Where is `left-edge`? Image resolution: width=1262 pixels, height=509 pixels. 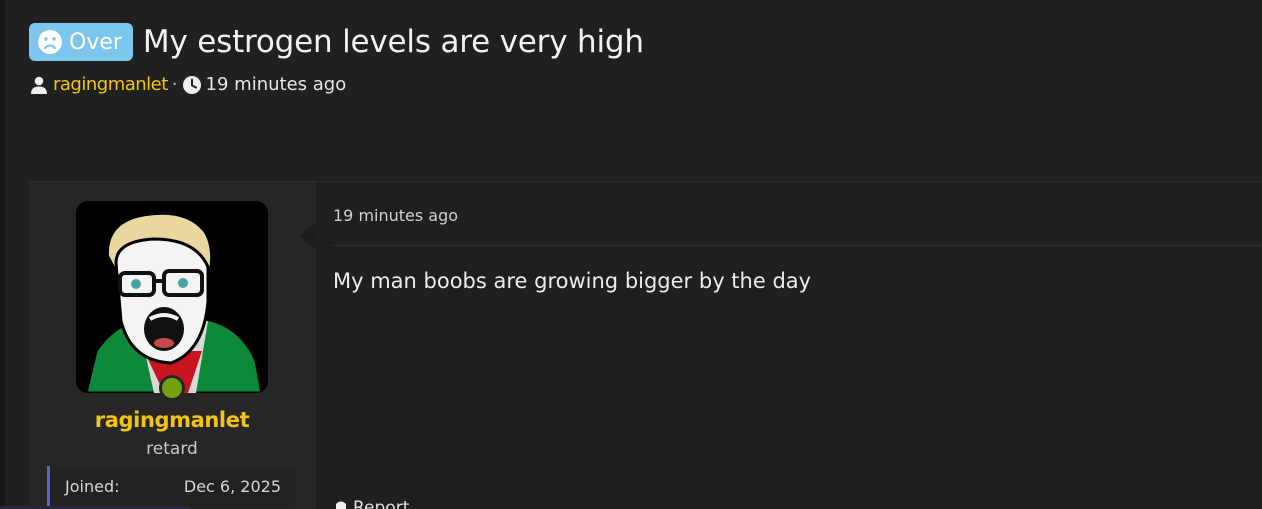
left-edge is located at coordinates (2, 254).